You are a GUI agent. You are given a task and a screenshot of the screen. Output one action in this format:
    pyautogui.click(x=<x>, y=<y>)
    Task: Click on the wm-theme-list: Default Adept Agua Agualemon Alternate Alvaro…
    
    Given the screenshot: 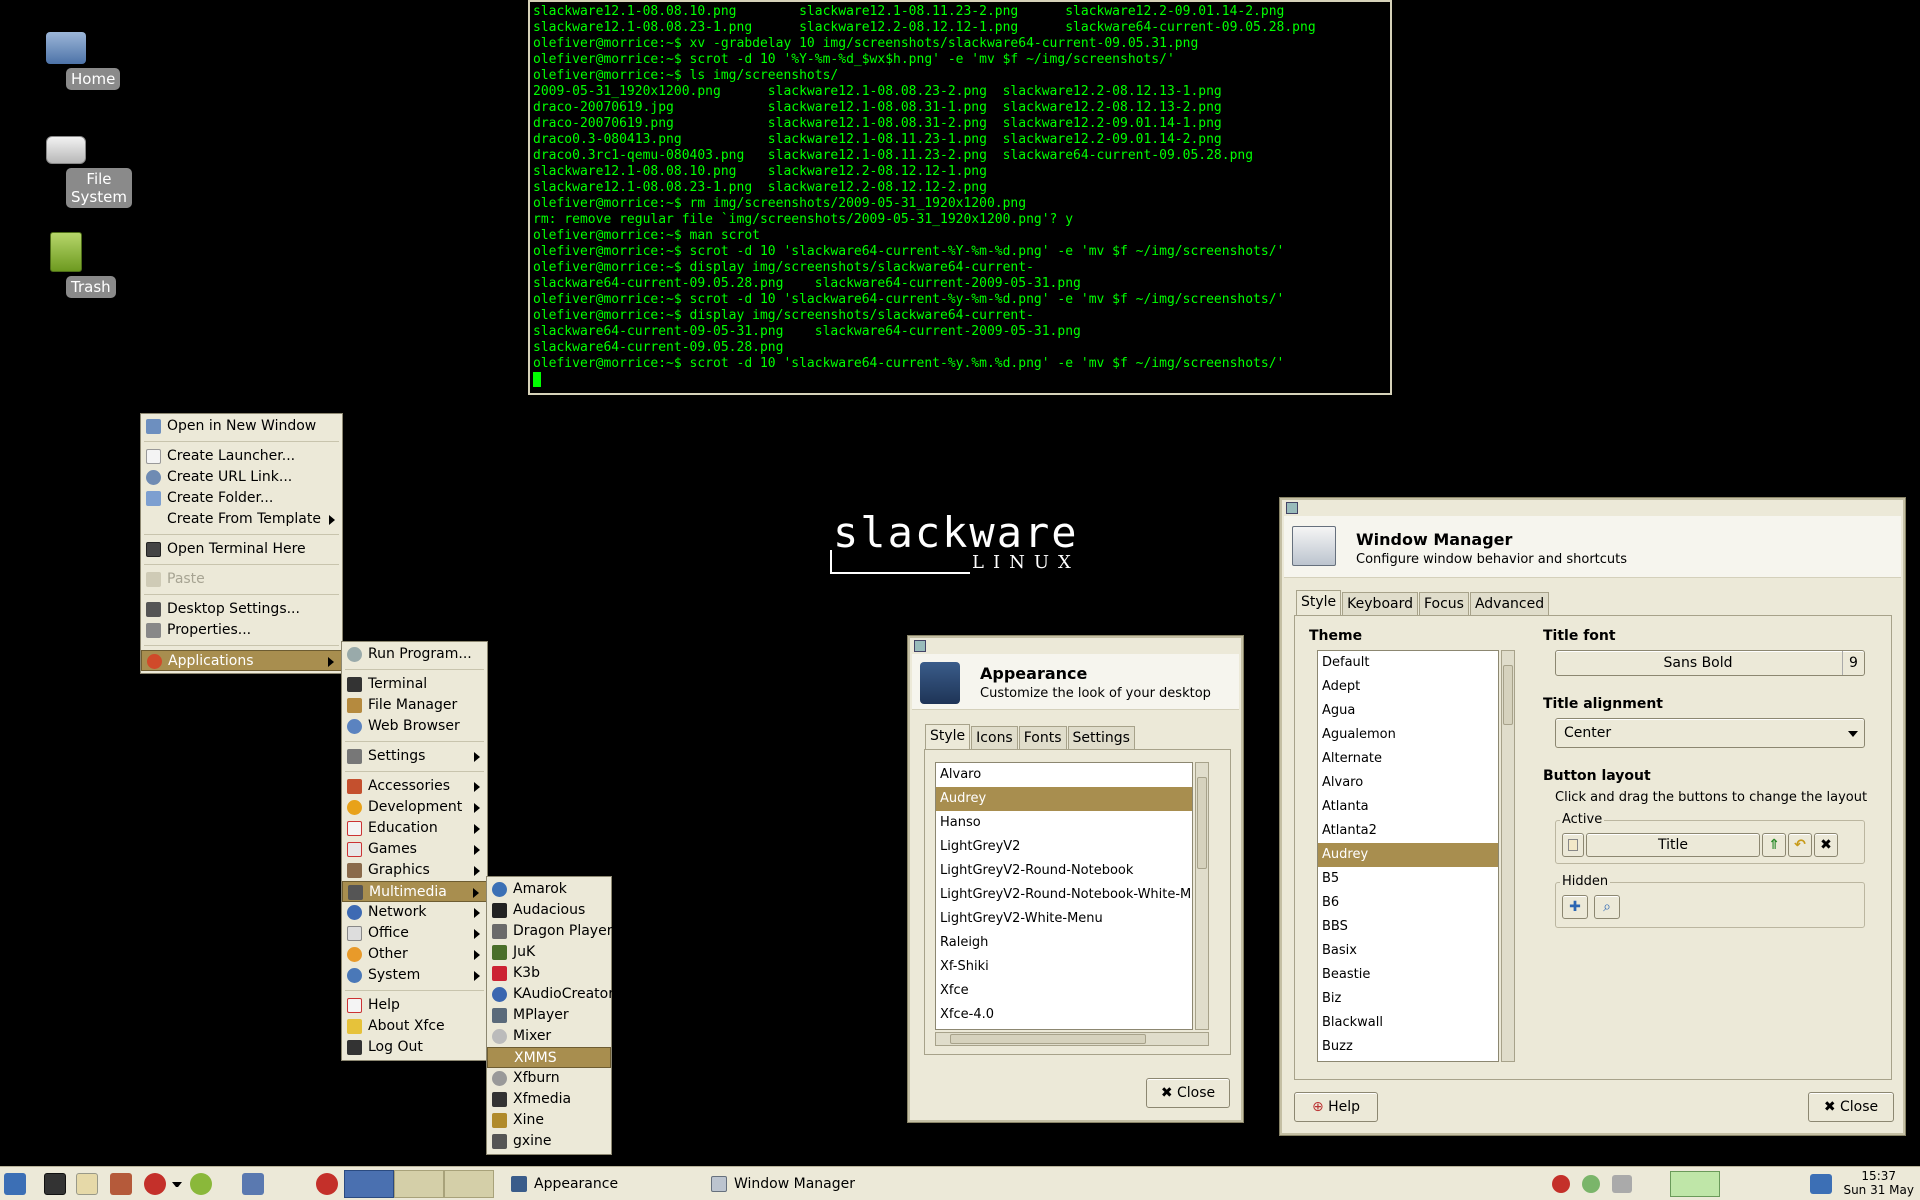 What is the action you would take?
    pyautogui.click(x=1408, y=856)
    